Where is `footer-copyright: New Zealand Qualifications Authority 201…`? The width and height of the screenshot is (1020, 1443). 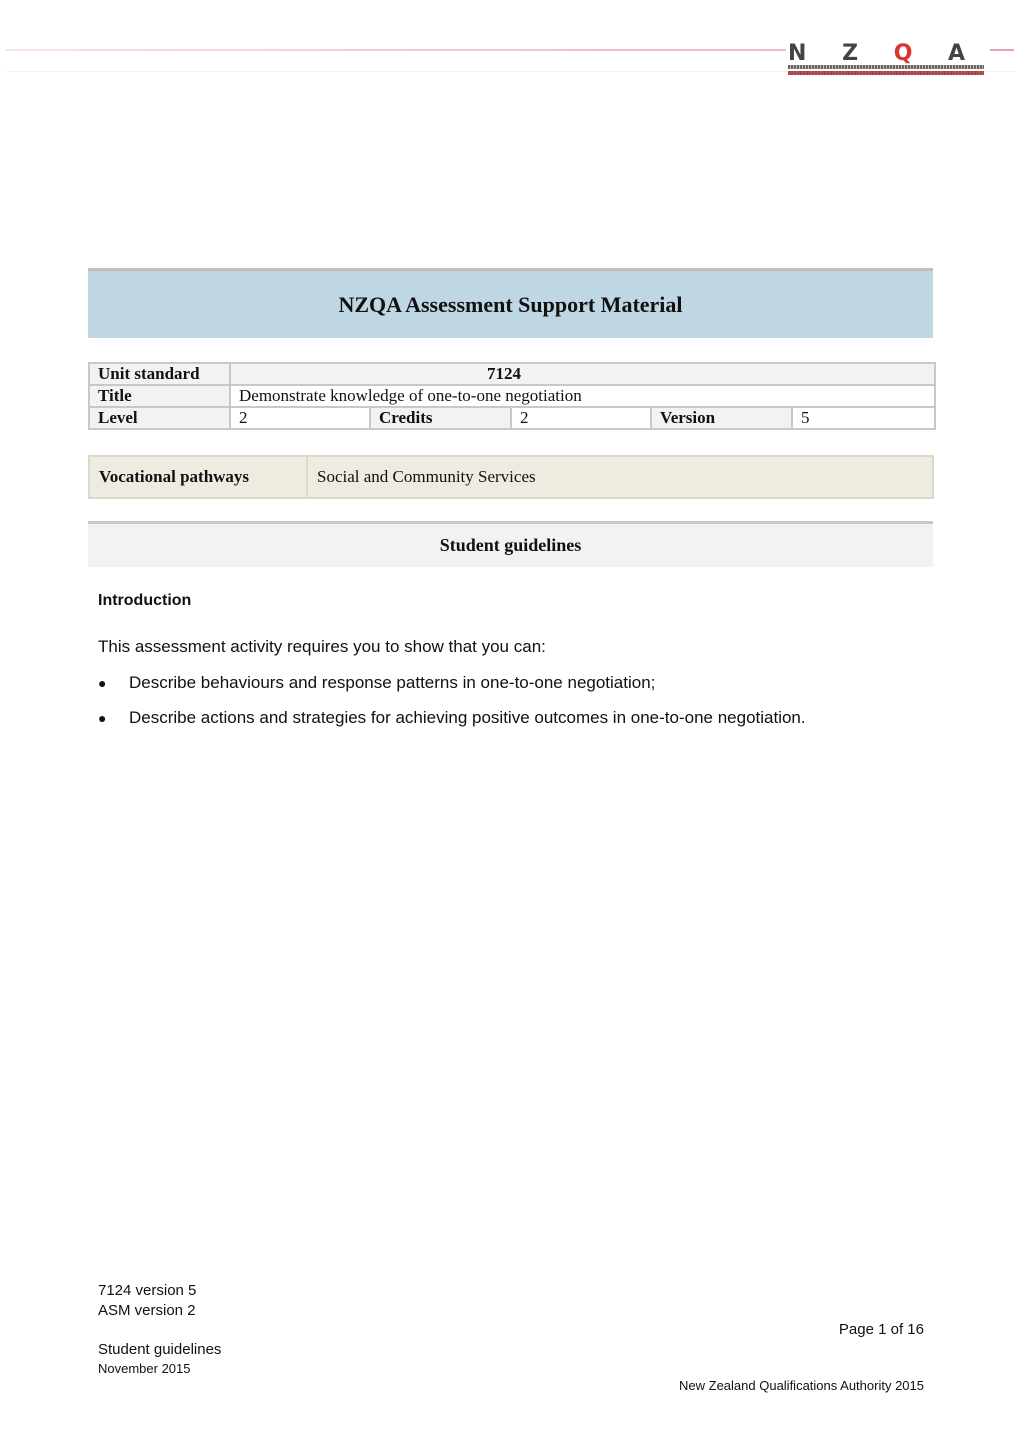
footer-copyright: New Zealand Qualifications Authority 201… is located at coordinates (801, 1385).